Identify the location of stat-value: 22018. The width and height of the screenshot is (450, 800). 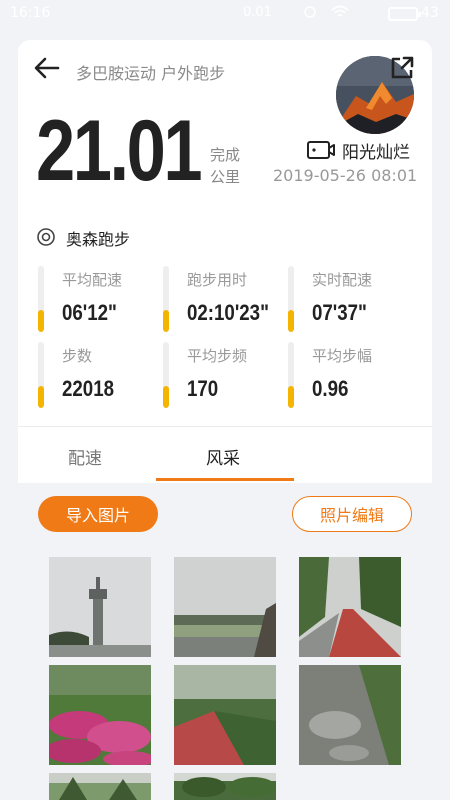
(88, 388).